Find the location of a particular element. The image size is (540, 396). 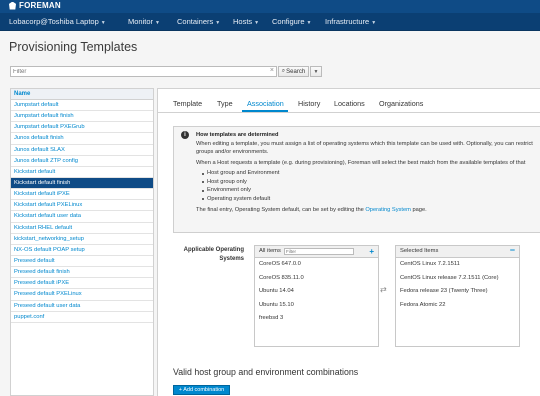

template-list-item: NX-OS default POAP setup is located at coordinates (82, 250).